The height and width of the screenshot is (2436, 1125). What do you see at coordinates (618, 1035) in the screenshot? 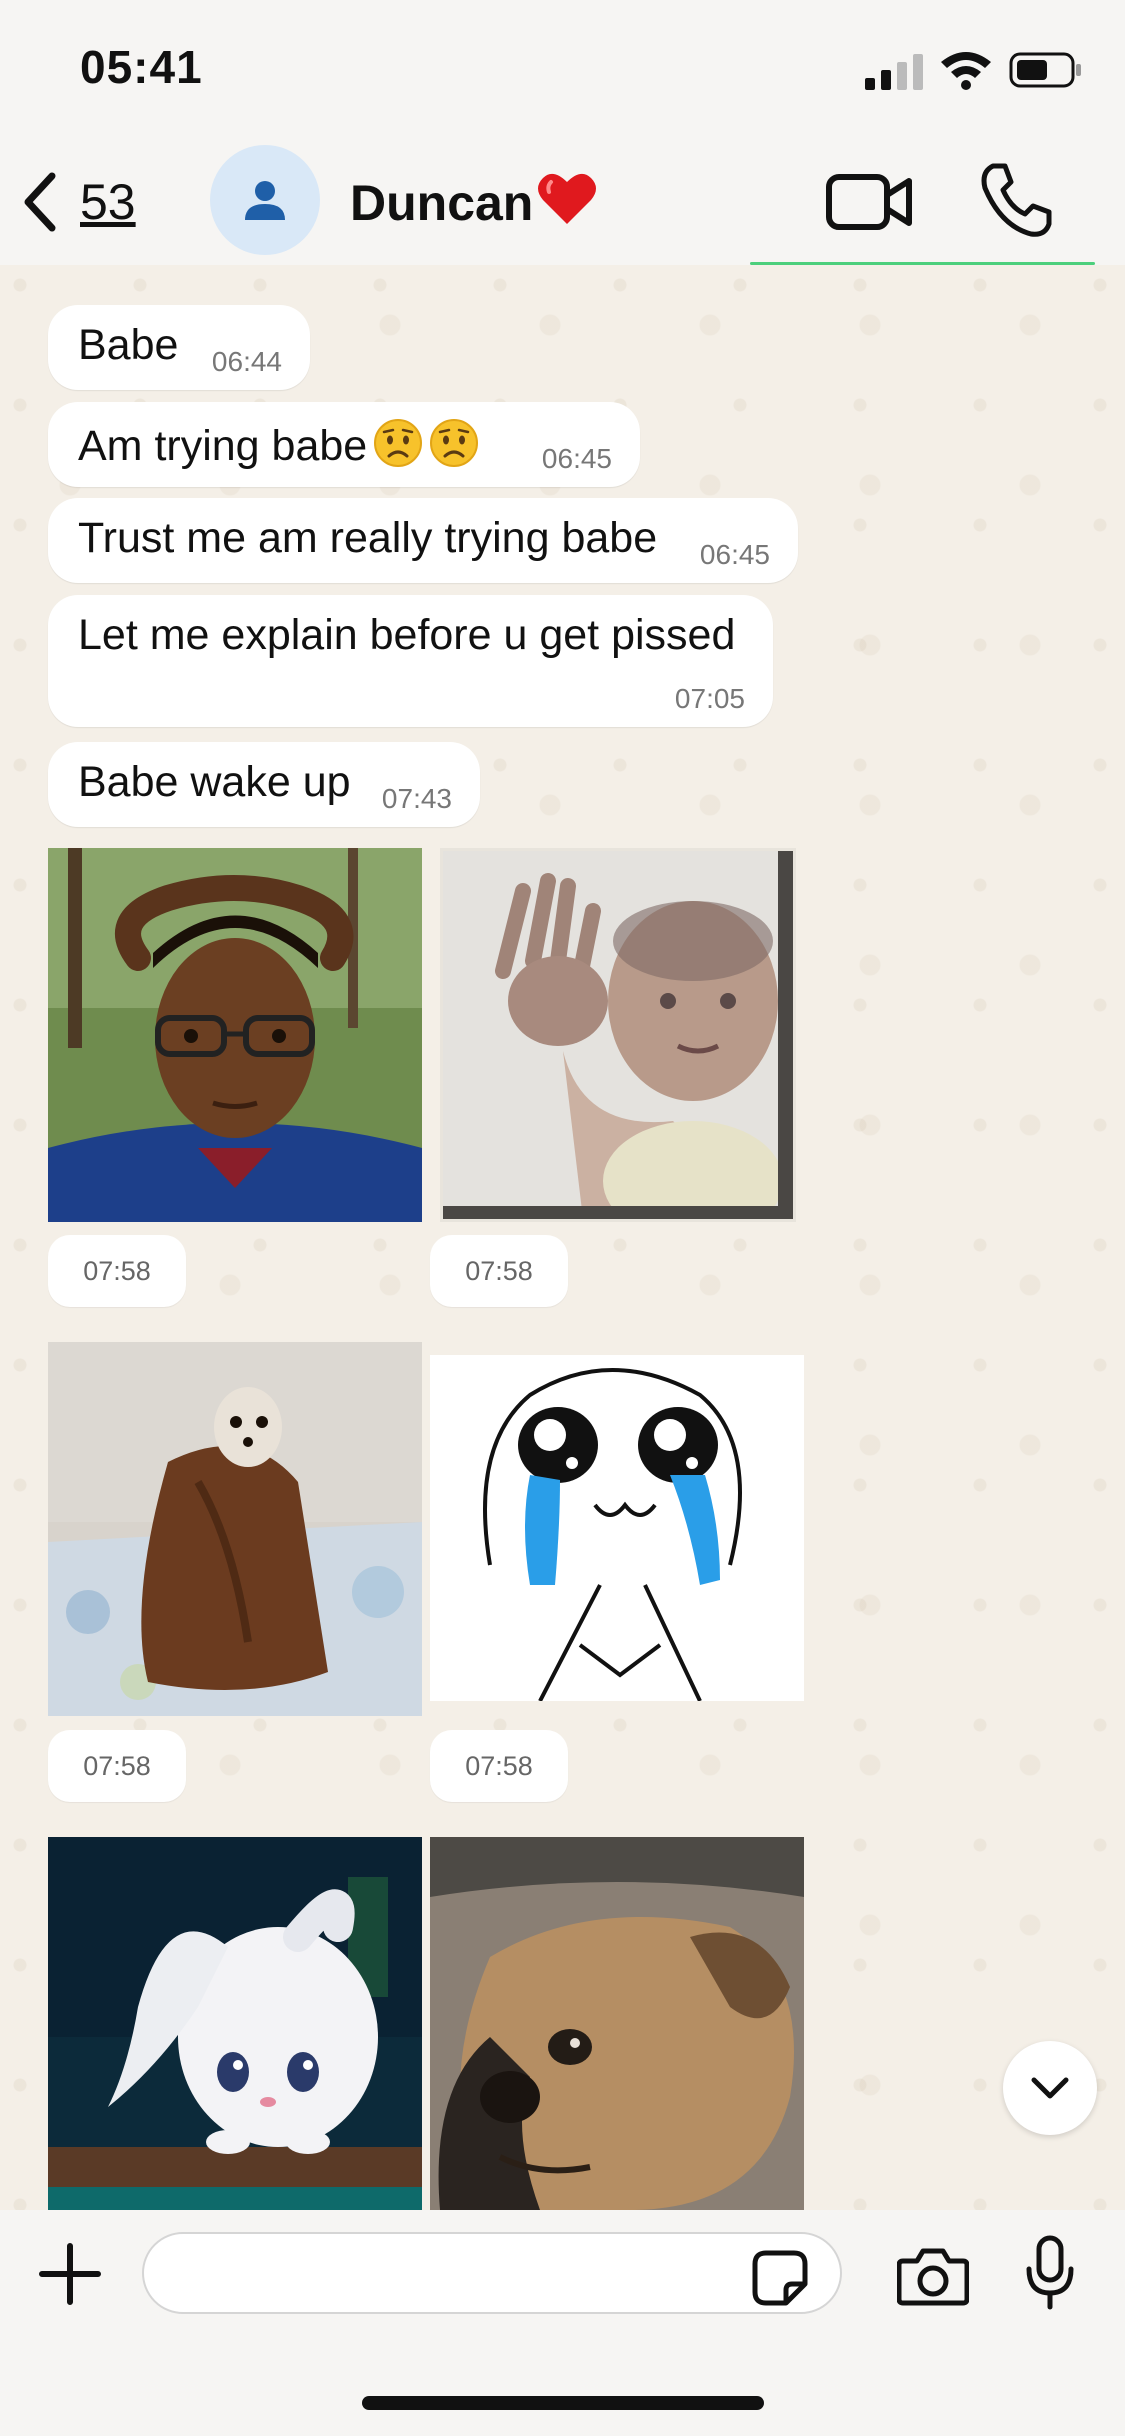
I see `baby-behind-frosted-glass-photo` at bounding box center [618, 1035].